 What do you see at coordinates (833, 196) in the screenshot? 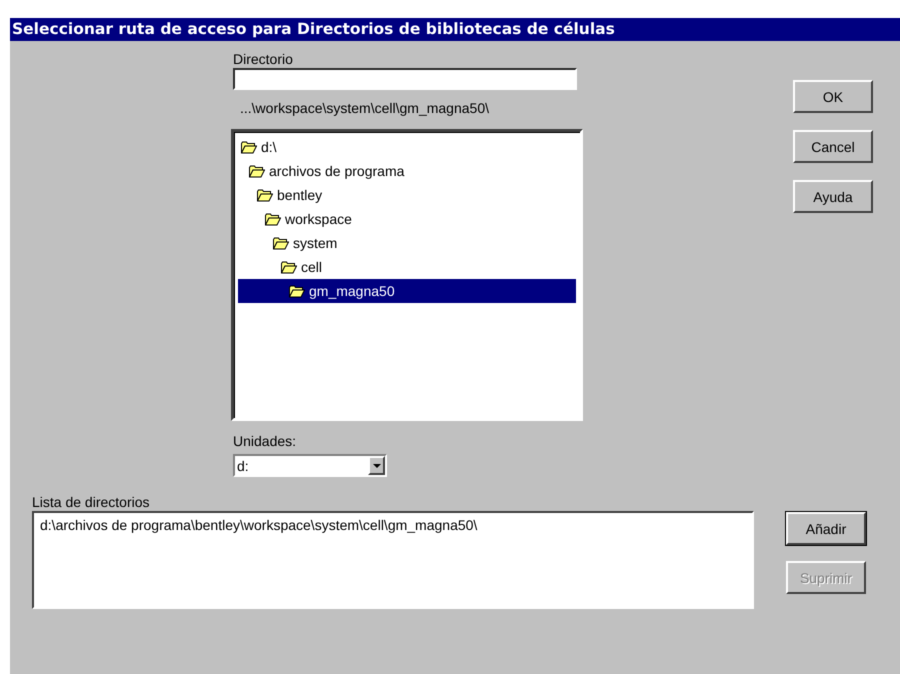
I see `dialog-button: Ayuda` at bounding box center [833, 196].